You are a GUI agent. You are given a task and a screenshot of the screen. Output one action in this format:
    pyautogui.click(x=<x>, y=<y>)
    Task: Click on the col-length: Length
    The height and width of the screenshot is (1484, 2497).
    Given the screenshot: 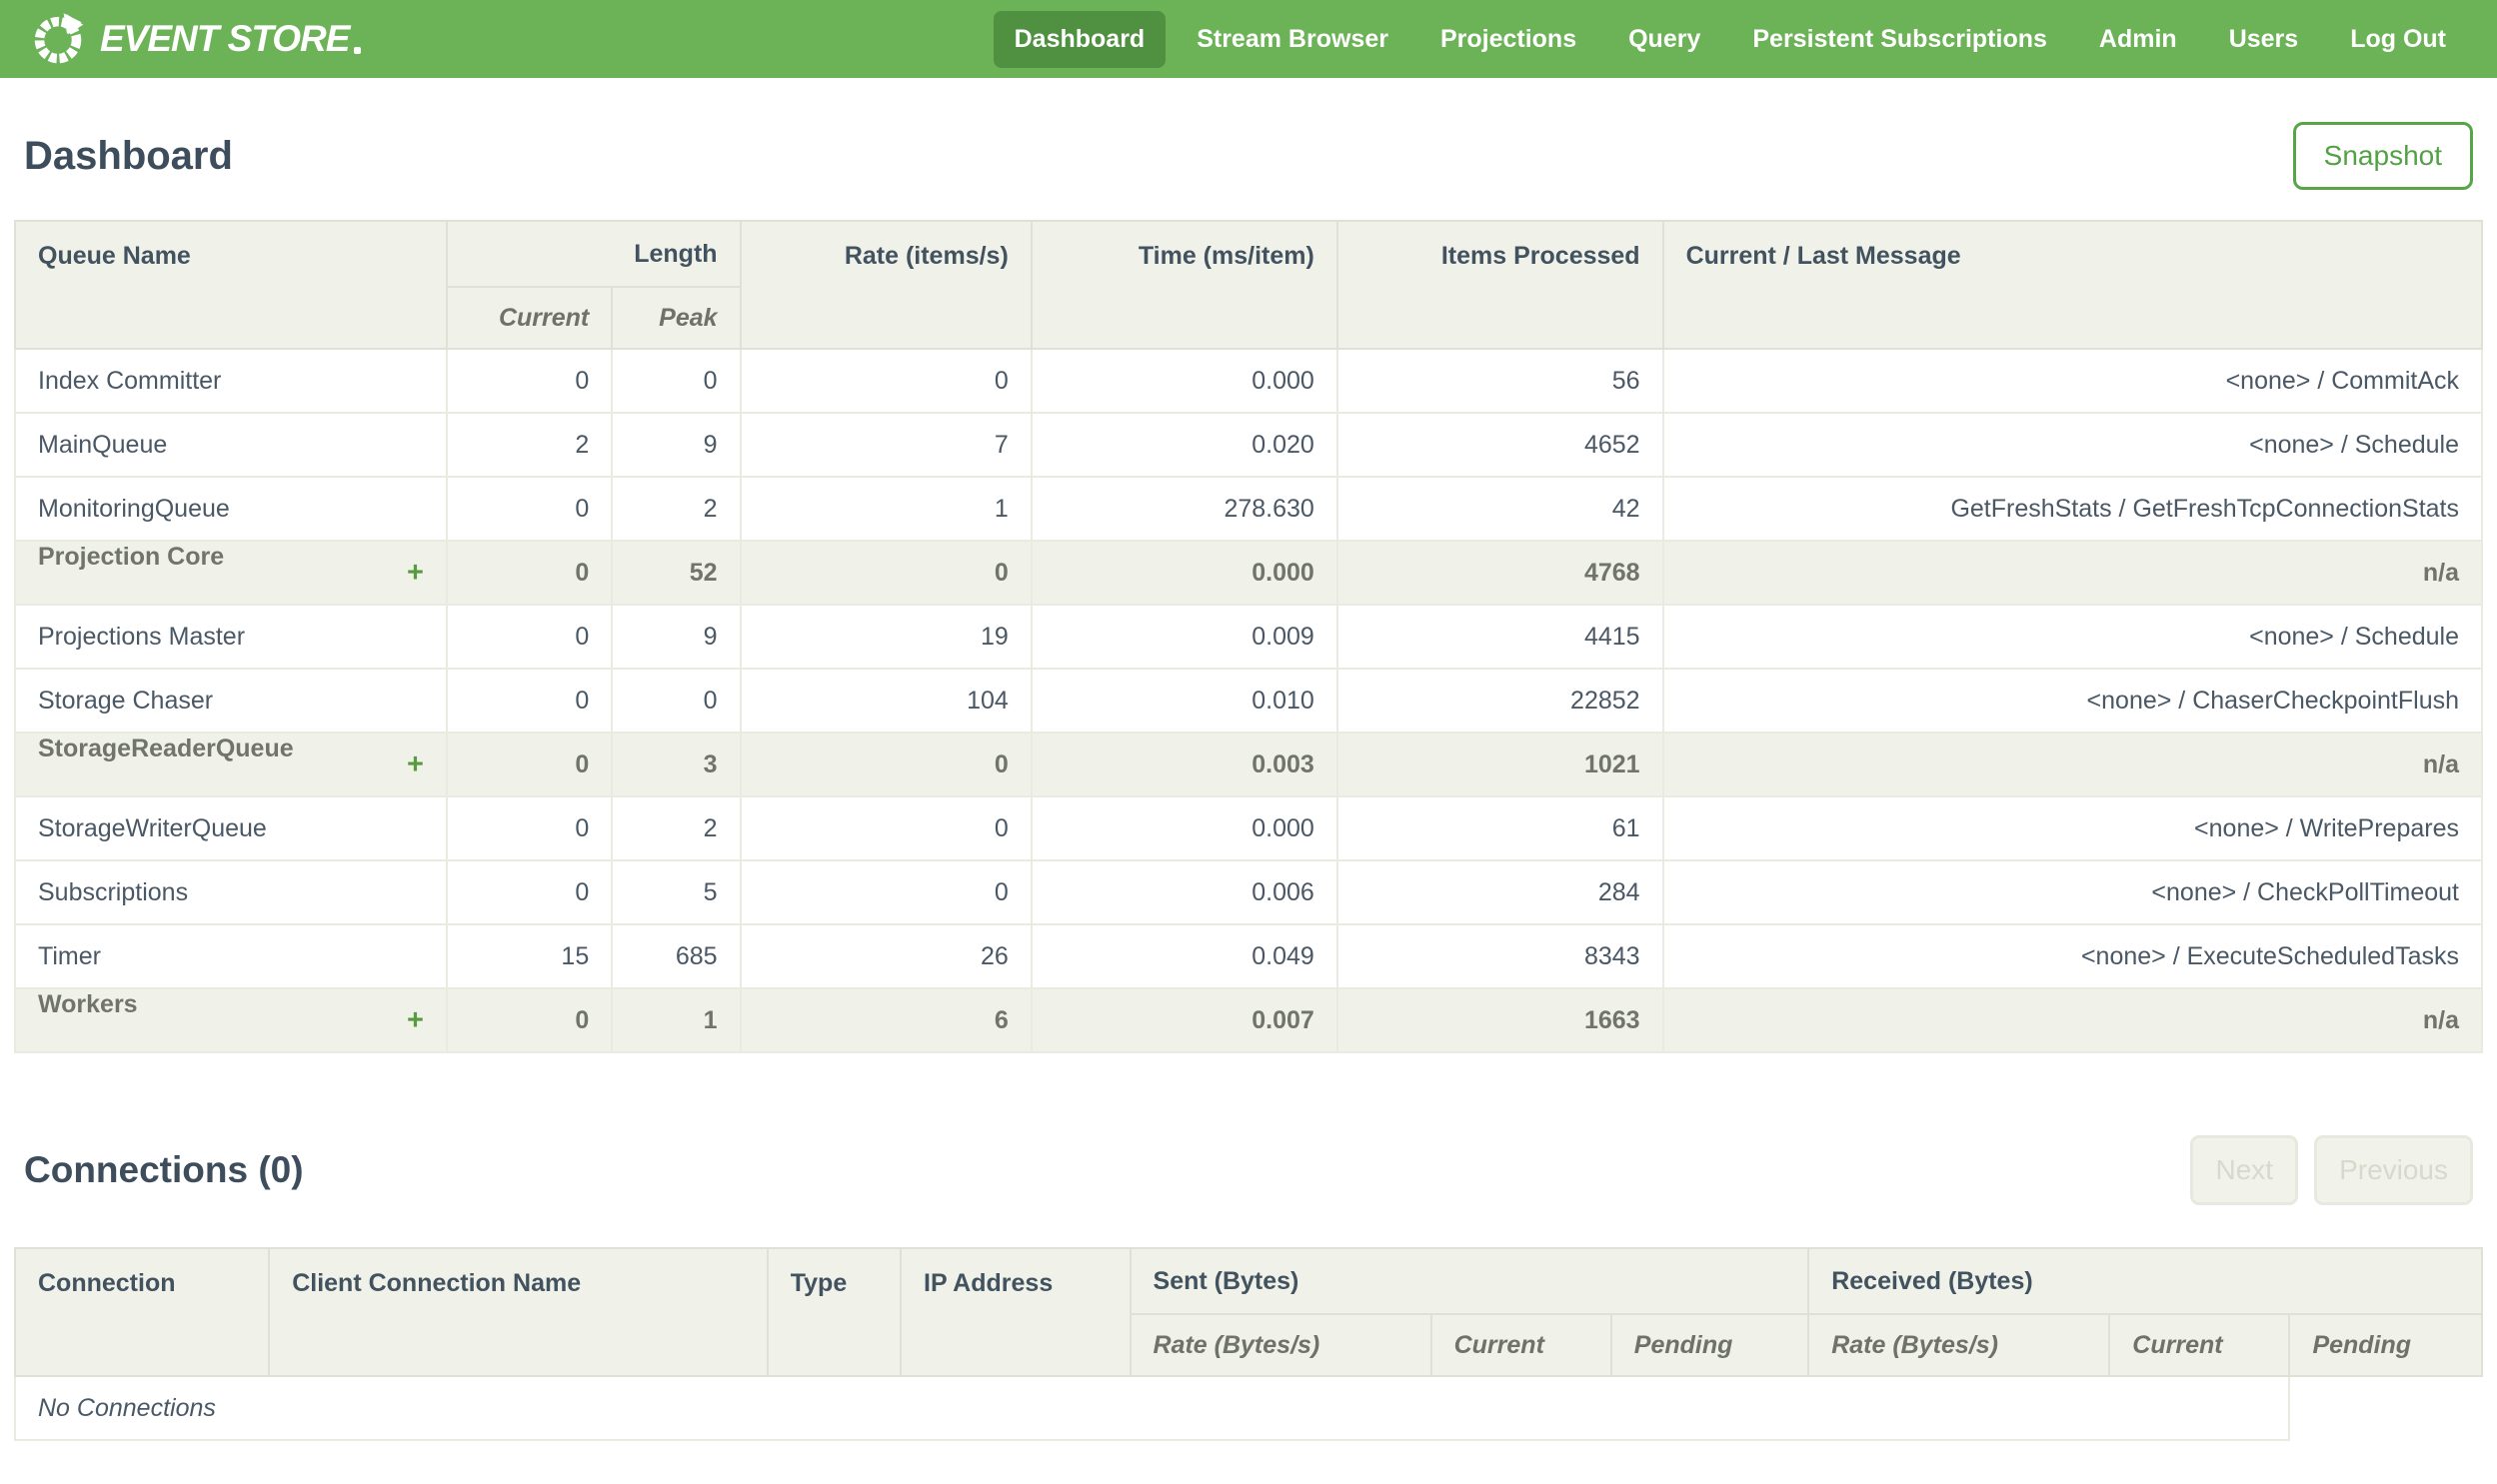 What is the action you would take?
    pyautogui.click(x=593, y=254)
    